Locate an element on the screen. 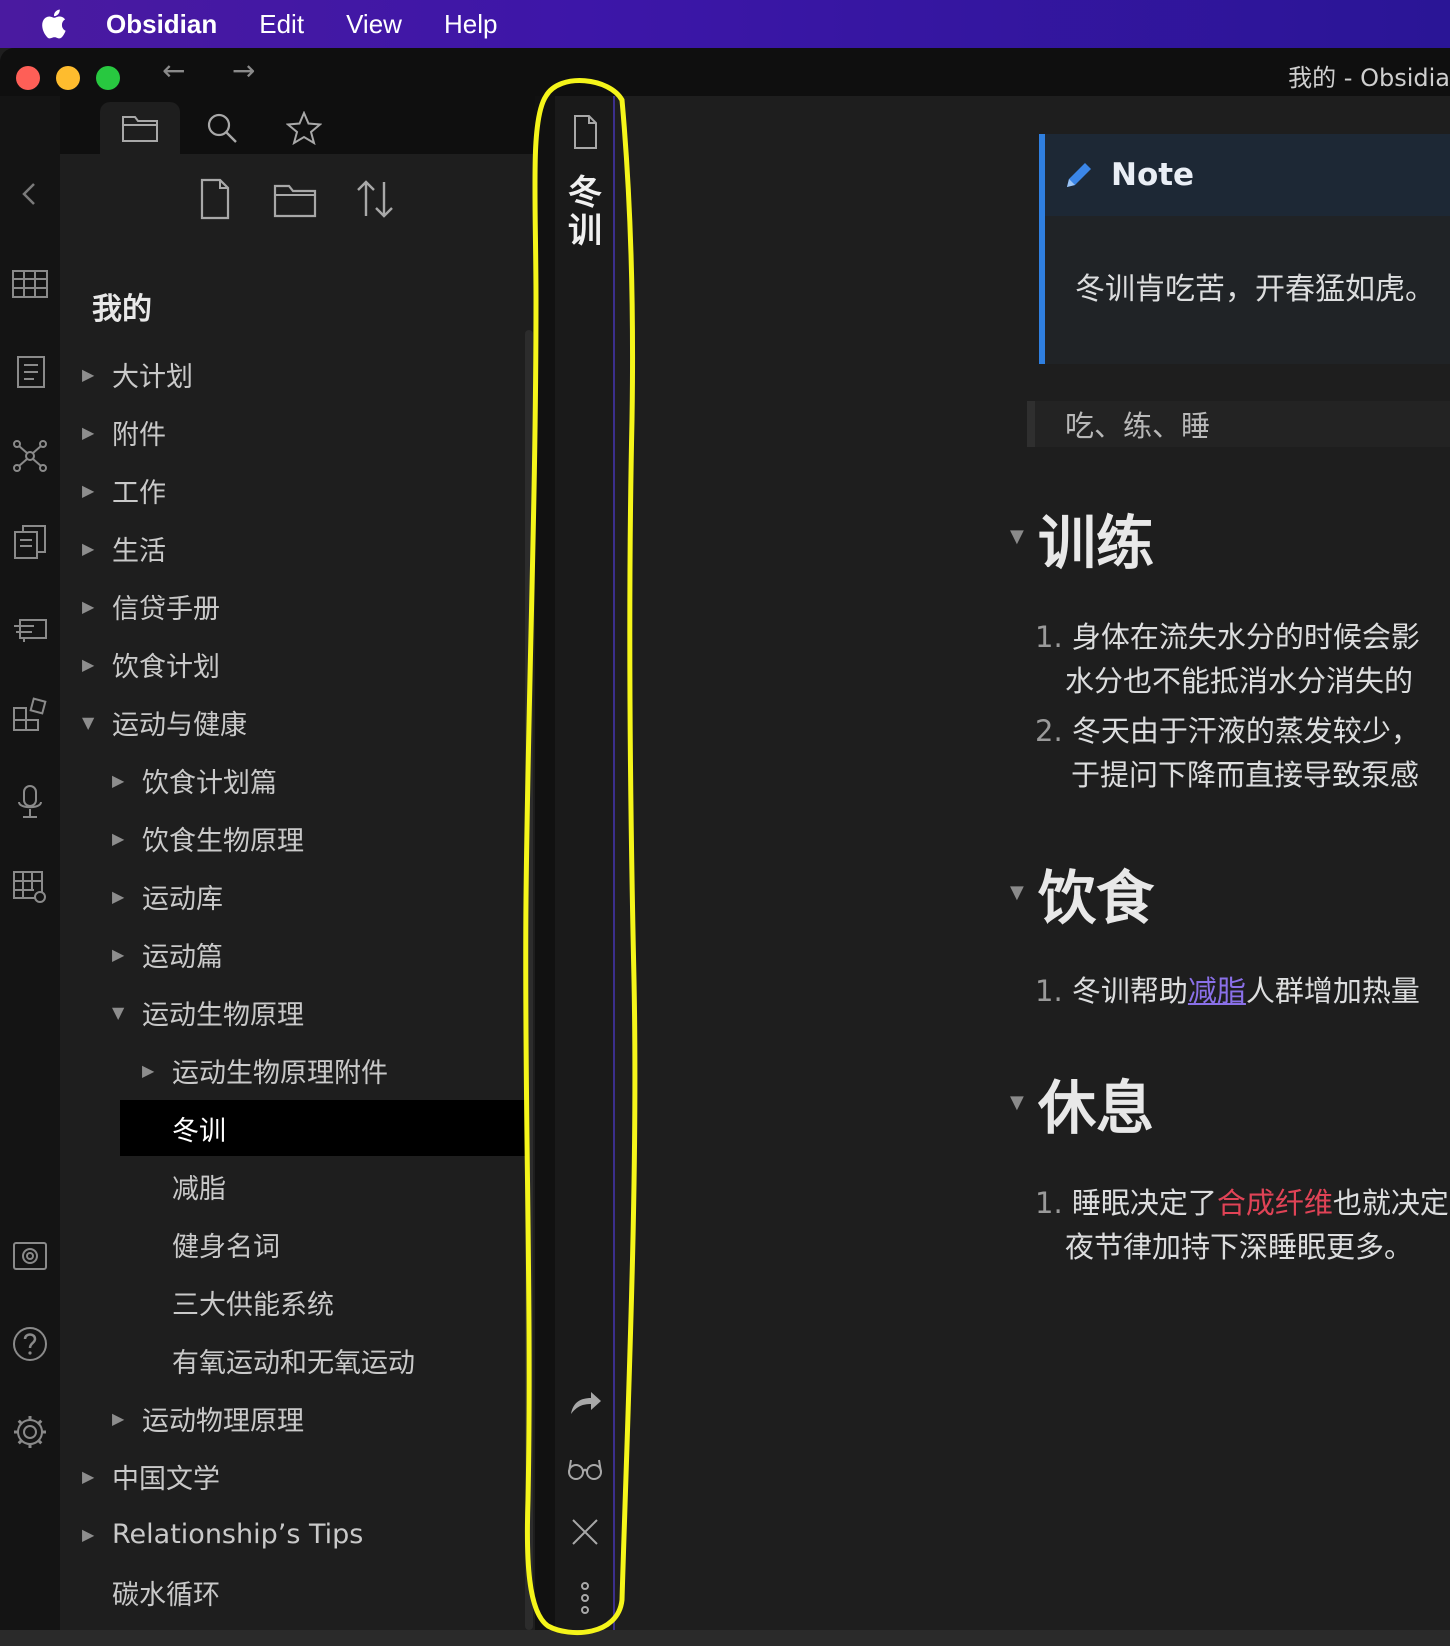  file-explorer-actions is located at coordinates (310, 202).